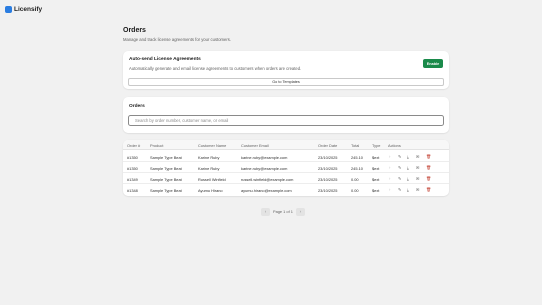 This screenshot has height=305, width=542. What do you see at coordinates (376, 145) in the screenshot?
I see `header-type: Type` at bounding box center [376, 145].